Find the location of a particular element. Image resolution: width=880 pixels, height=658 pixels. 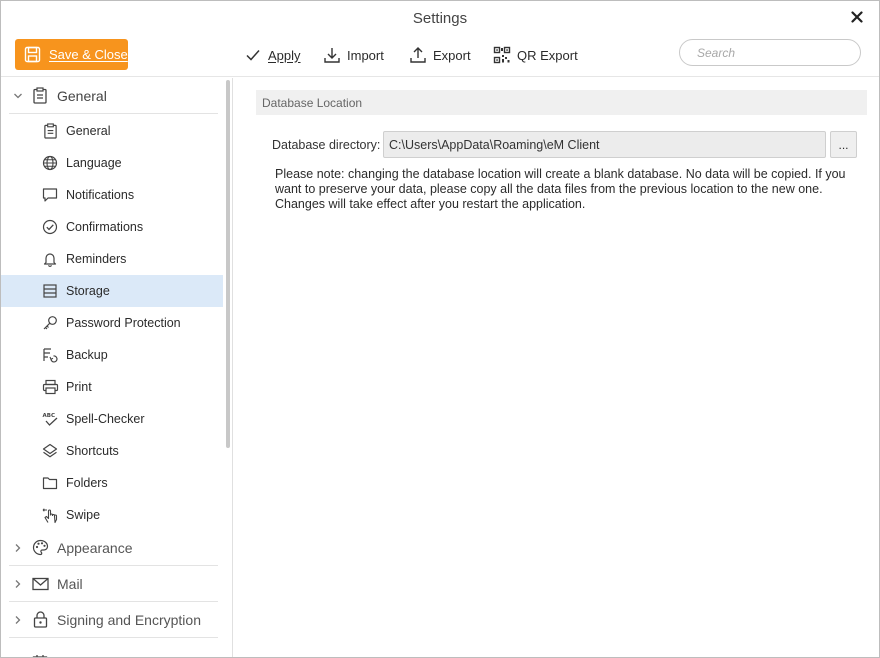

sidebar-item-password-protection: Password Protection is located at coordinates (112, 323).